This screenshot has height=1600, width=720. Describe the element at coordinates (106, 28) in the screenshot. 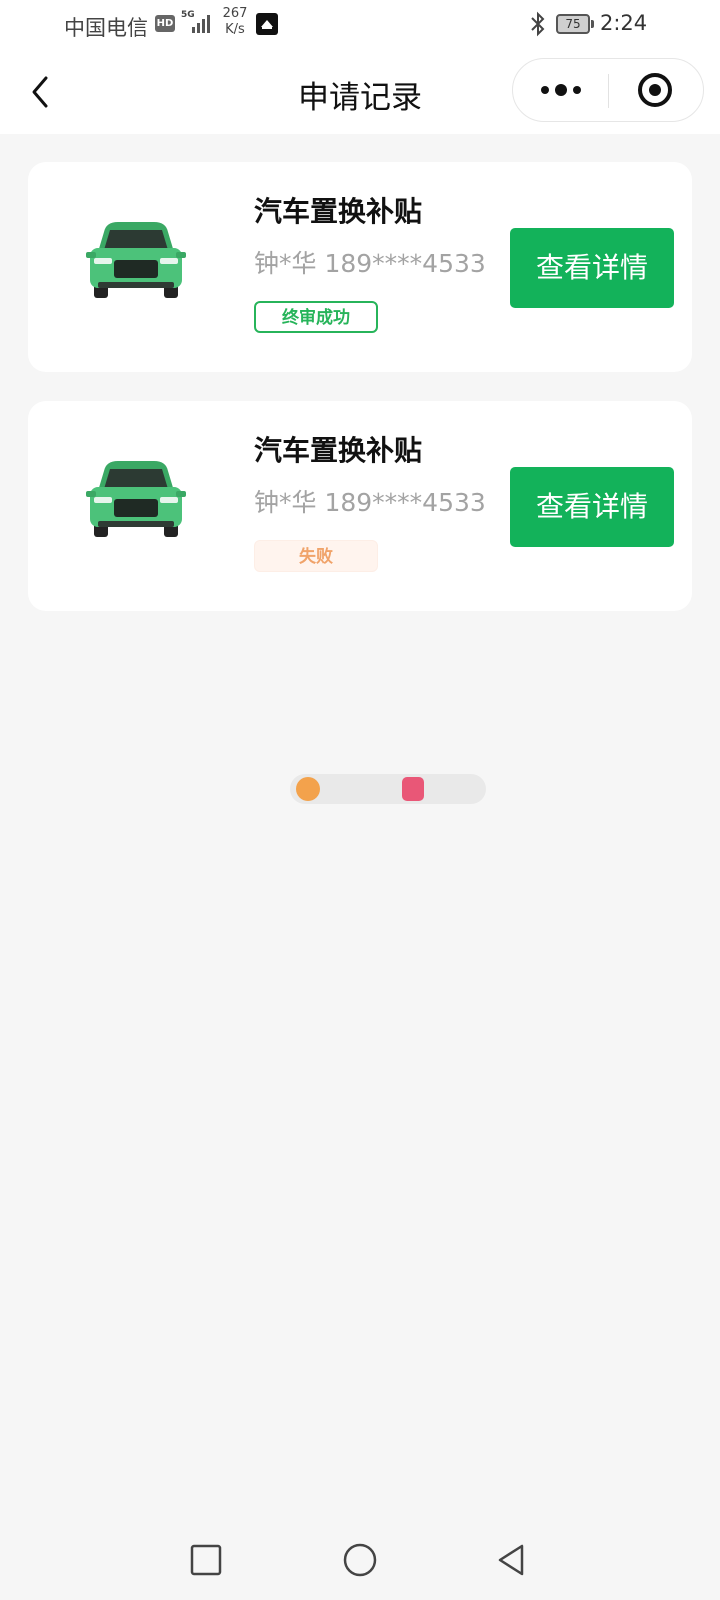

I see `carrier-name: 中国电信` at that location.